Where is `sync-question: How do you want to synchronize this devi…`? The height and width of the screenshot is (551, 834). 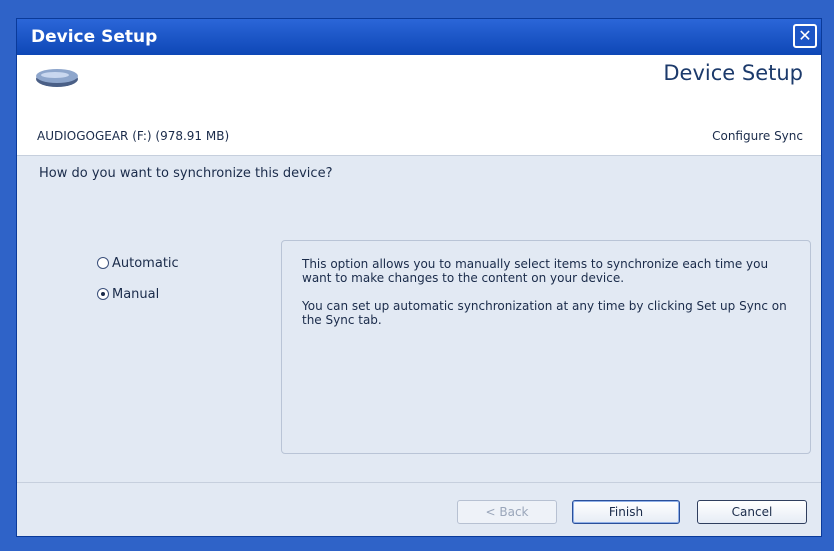 sync-question: How do you want to synchronize this devi… is located at coordinates (186, 173).